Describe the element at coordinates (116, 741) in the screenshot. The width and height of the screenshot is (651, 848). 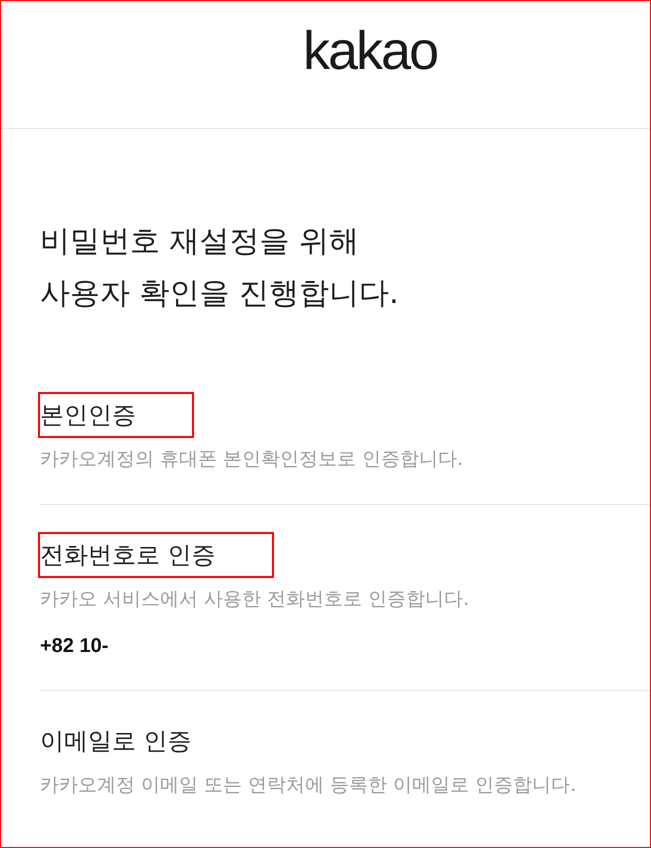
I see `verification-option-title: 이메일로 인증` at that location.